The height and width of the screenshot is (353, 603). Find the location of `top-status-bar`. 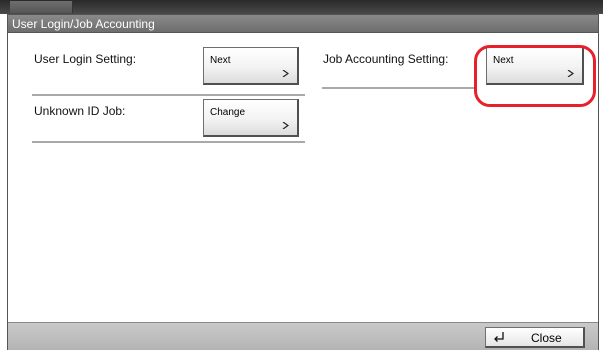

top-status-bar is located at coordinates (301, 7).